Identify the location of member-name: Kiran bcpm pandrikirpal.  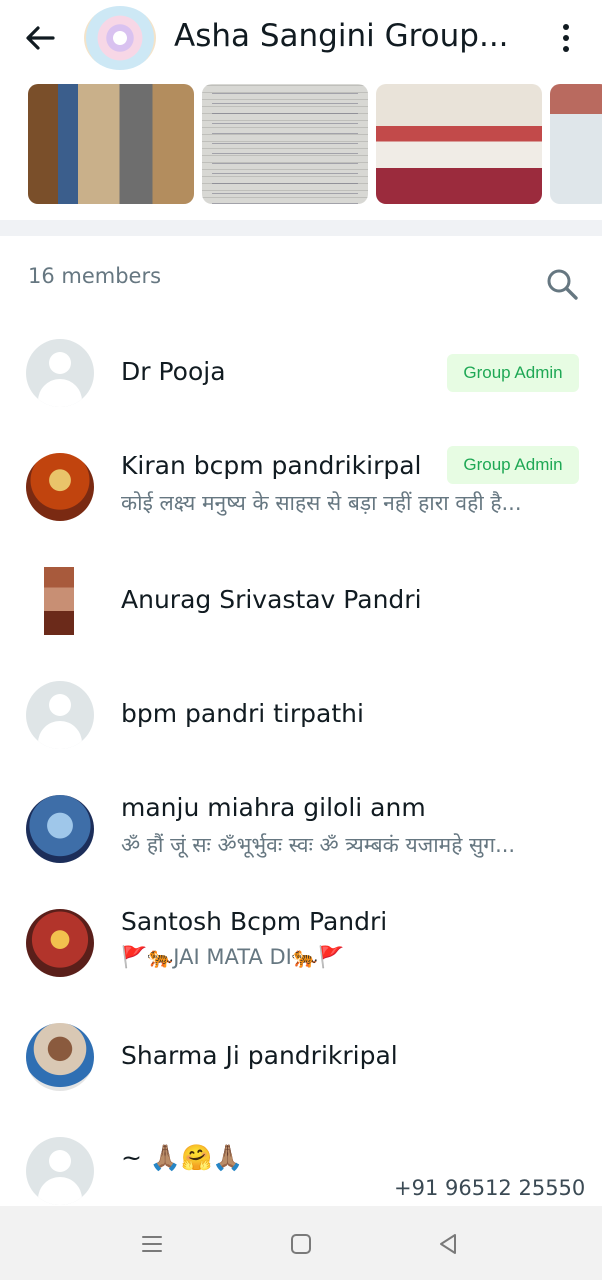
(271, 465).